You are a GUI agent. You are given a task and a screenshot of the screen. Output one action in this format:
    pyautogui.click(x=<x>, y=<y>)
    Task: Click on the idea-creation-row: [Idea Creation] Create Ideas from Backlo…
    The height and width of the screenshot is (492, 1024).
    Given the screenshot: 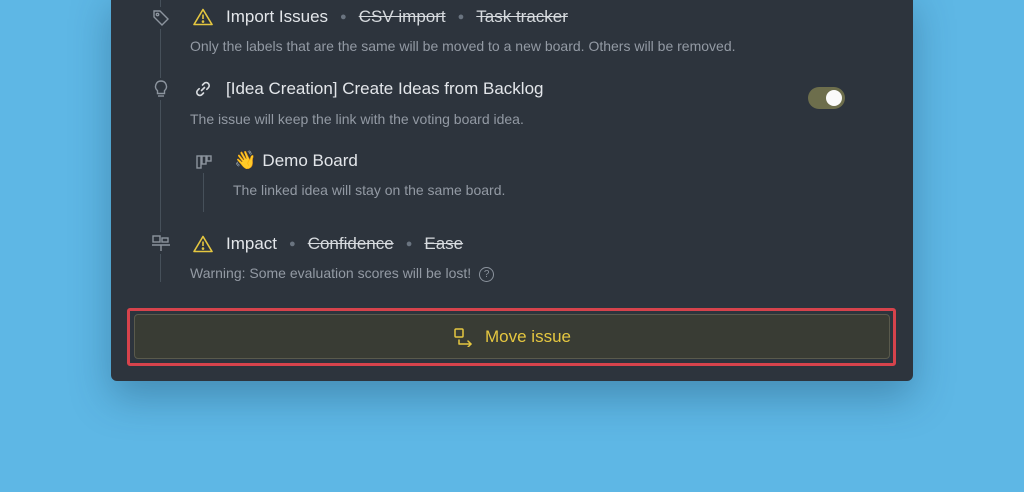 What is the action you would take?
    pyautogui.click(x=368, y=89)
    